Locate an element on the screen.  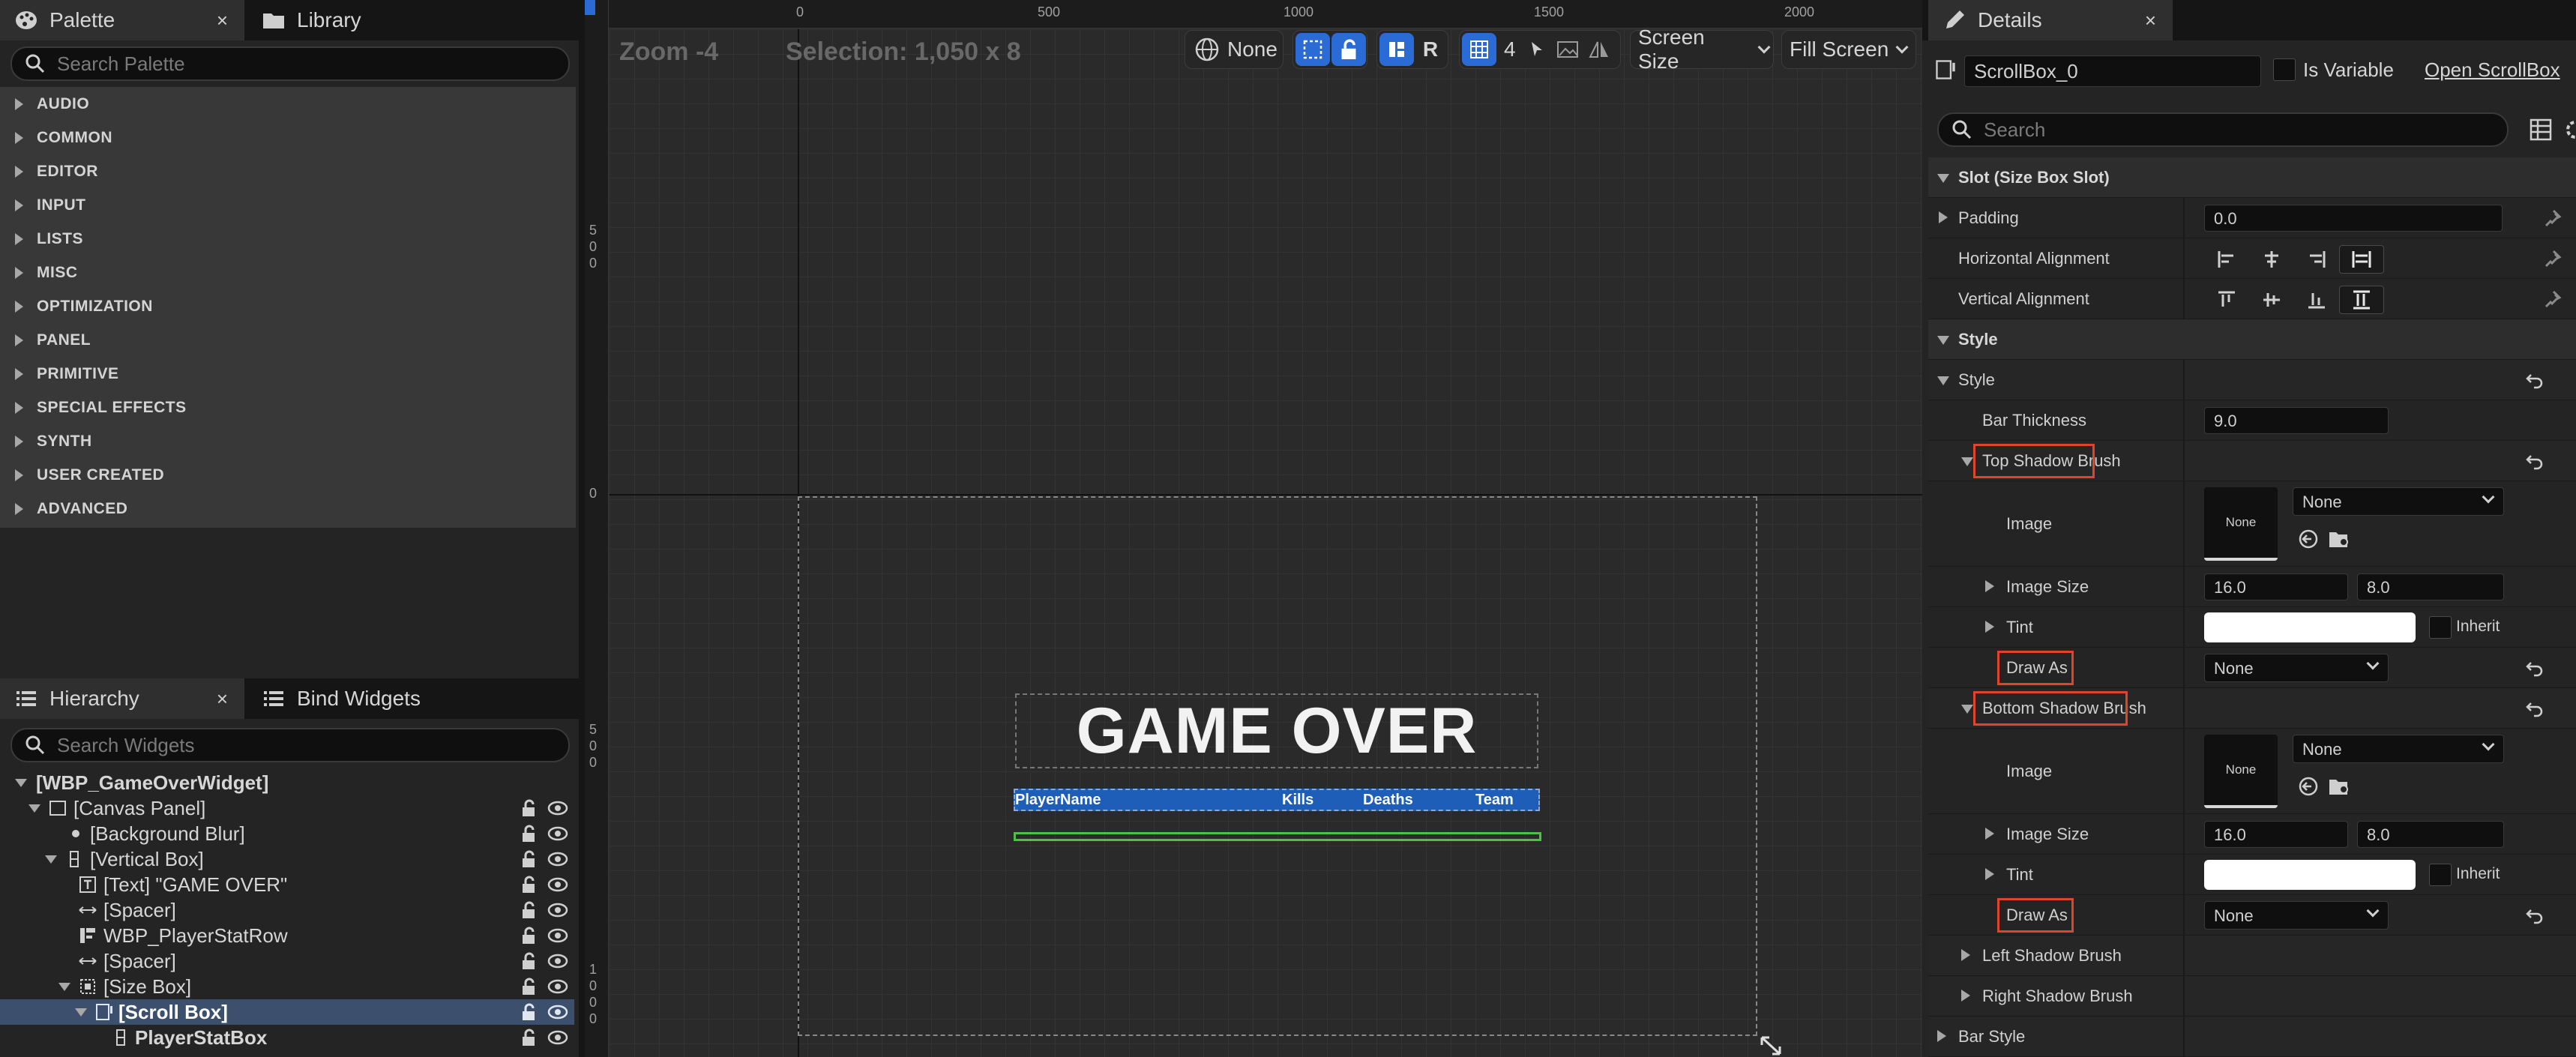
table-view-icon is located at coordinates (2541, 129).